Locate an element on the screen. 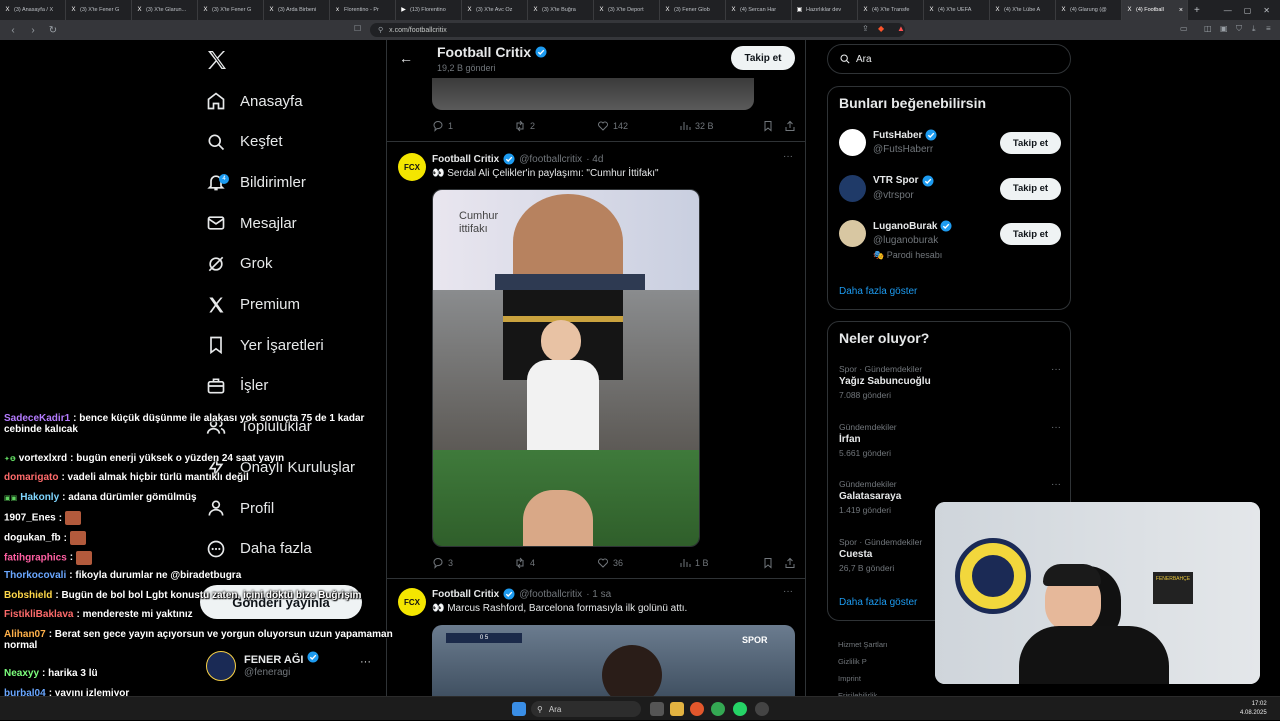  browser-tab: X (3) Anasayfa / X is located at coordinates (33, 10).